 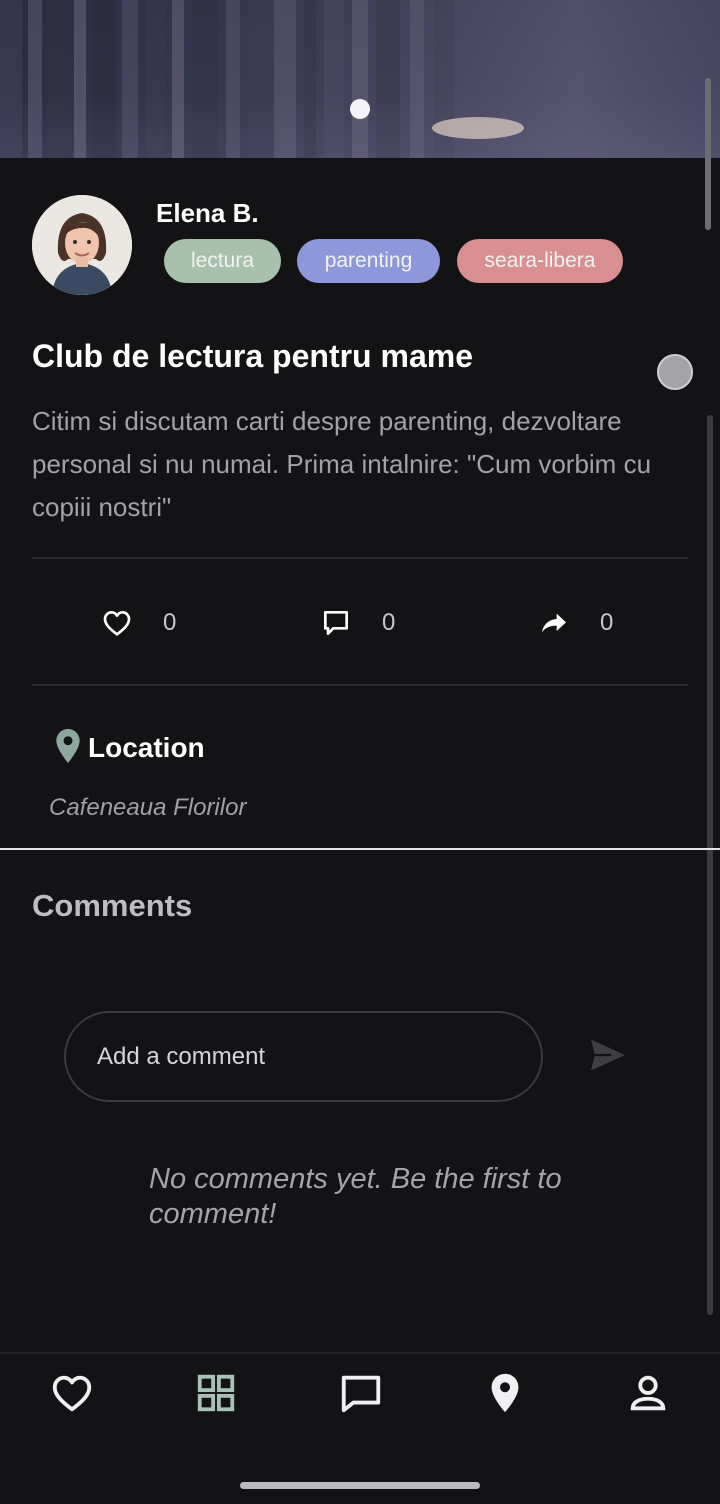 I want to click on tag-lectura: lectura, so click(x=222, y=261).